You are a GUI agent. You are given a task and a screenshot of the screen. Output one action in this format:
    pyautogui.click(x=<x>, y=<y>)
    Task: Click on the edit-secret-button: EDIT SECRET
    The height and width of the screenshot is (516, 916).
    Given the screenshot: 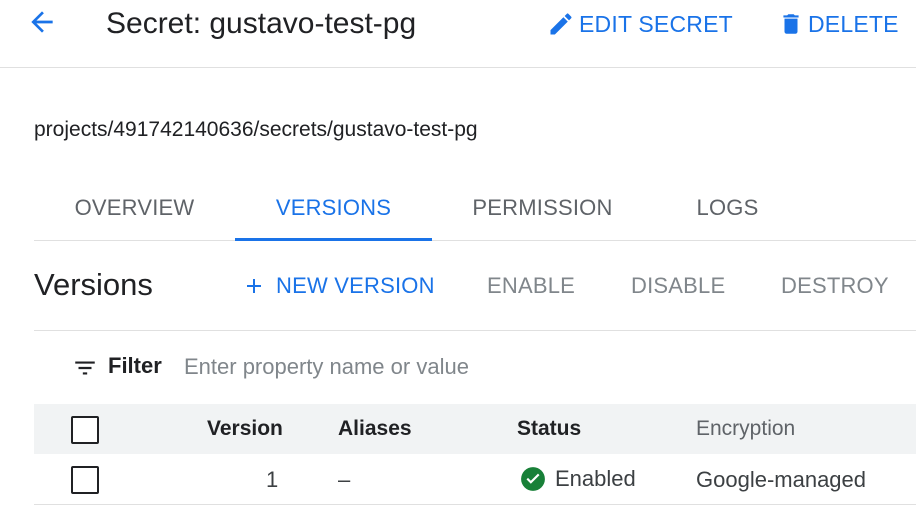 What is the action you would take?
    pyautogui.click(x=640, y=24)
    